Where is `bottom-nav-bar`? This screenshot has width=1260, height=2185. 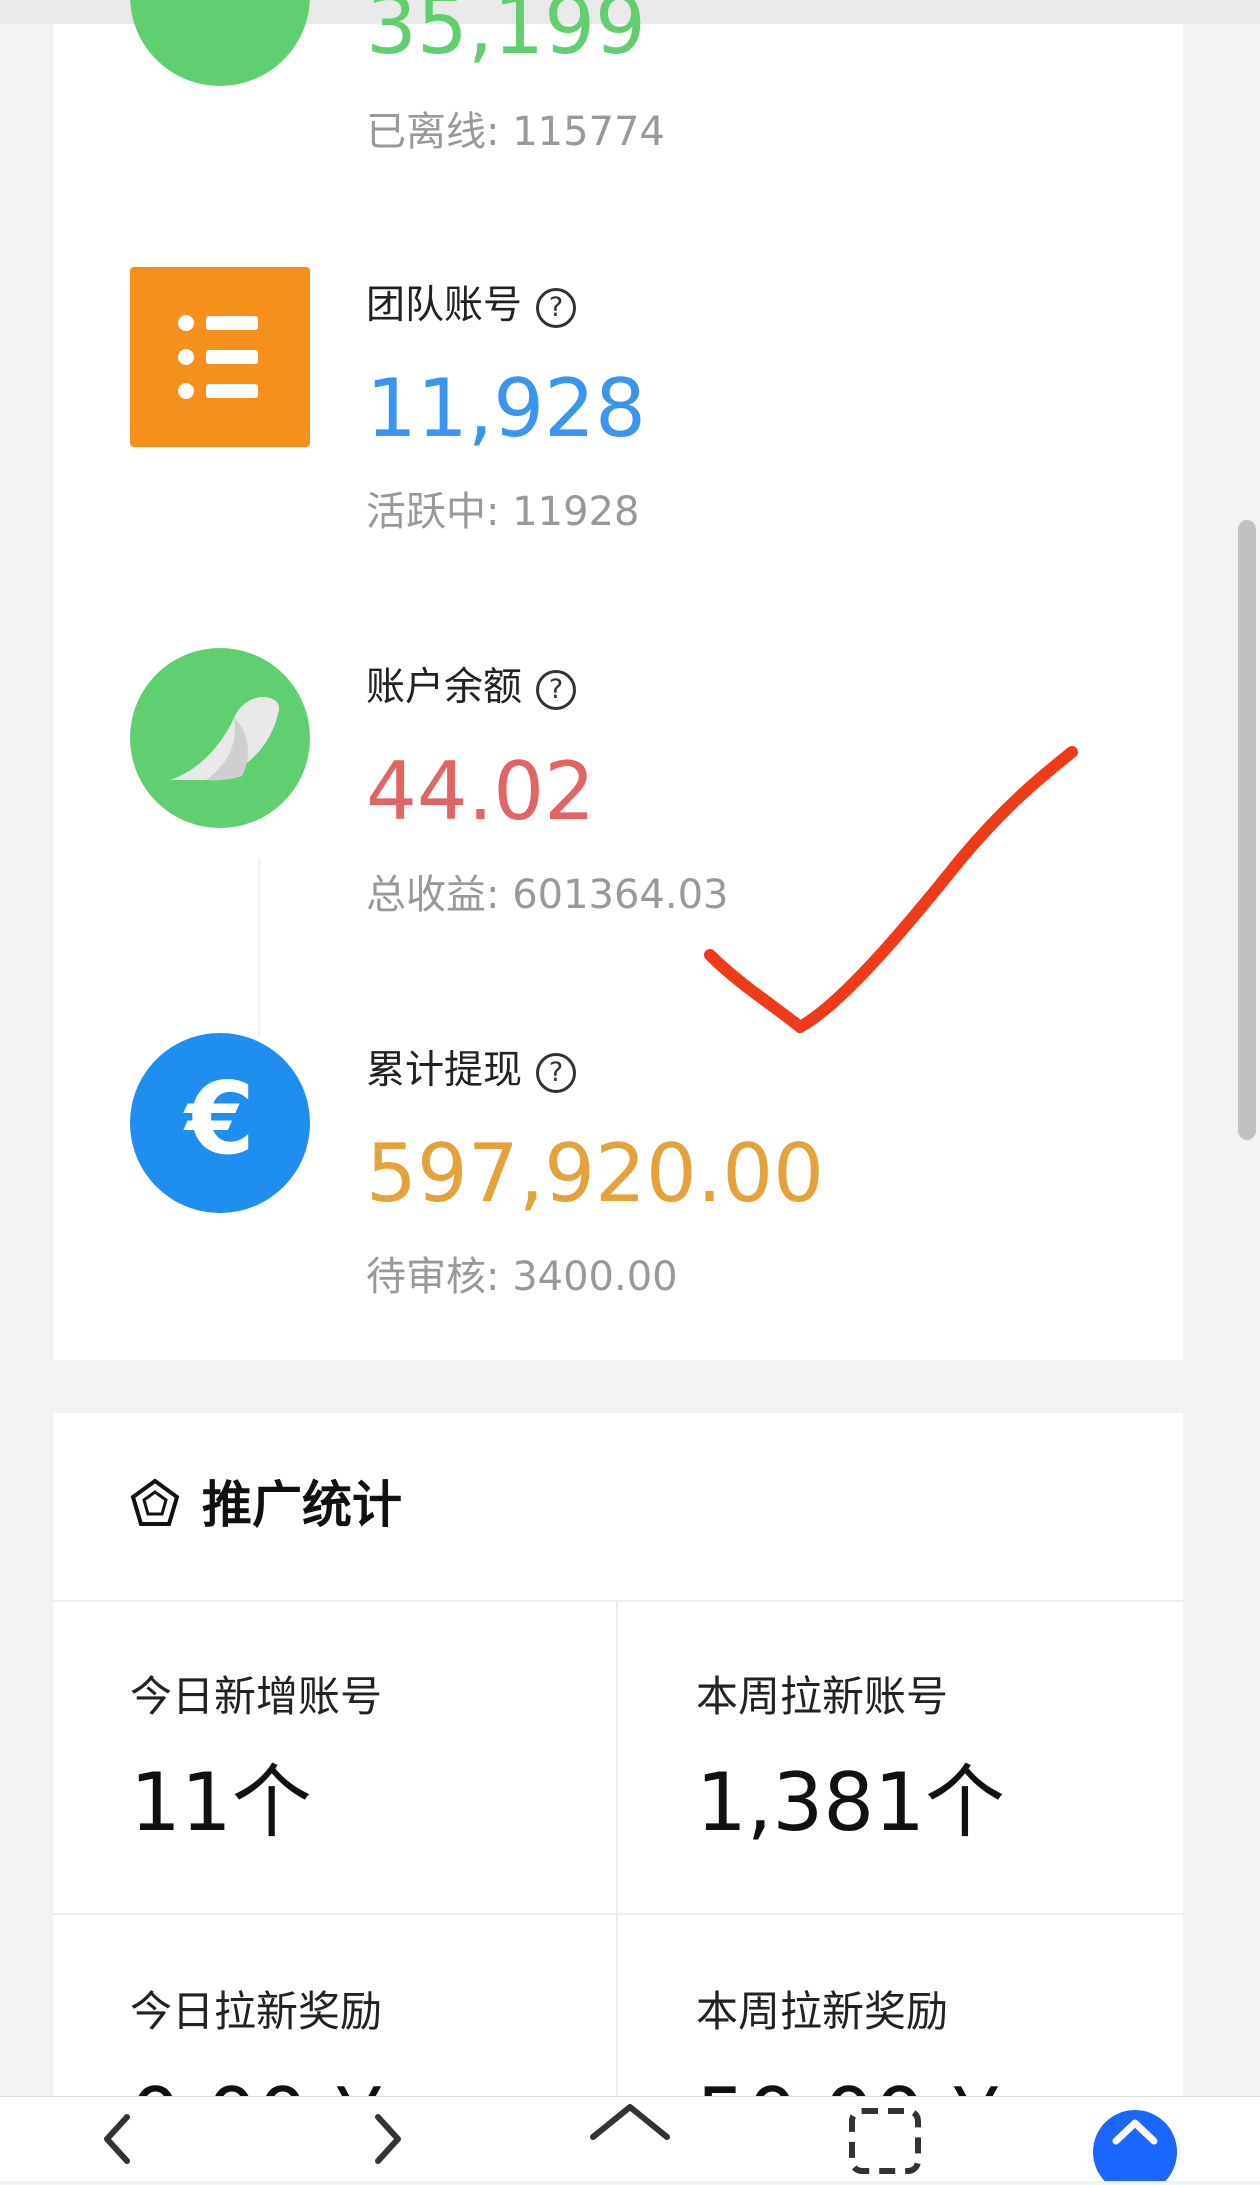
bottom-nav-bar is located at coordinates (630, 2140).